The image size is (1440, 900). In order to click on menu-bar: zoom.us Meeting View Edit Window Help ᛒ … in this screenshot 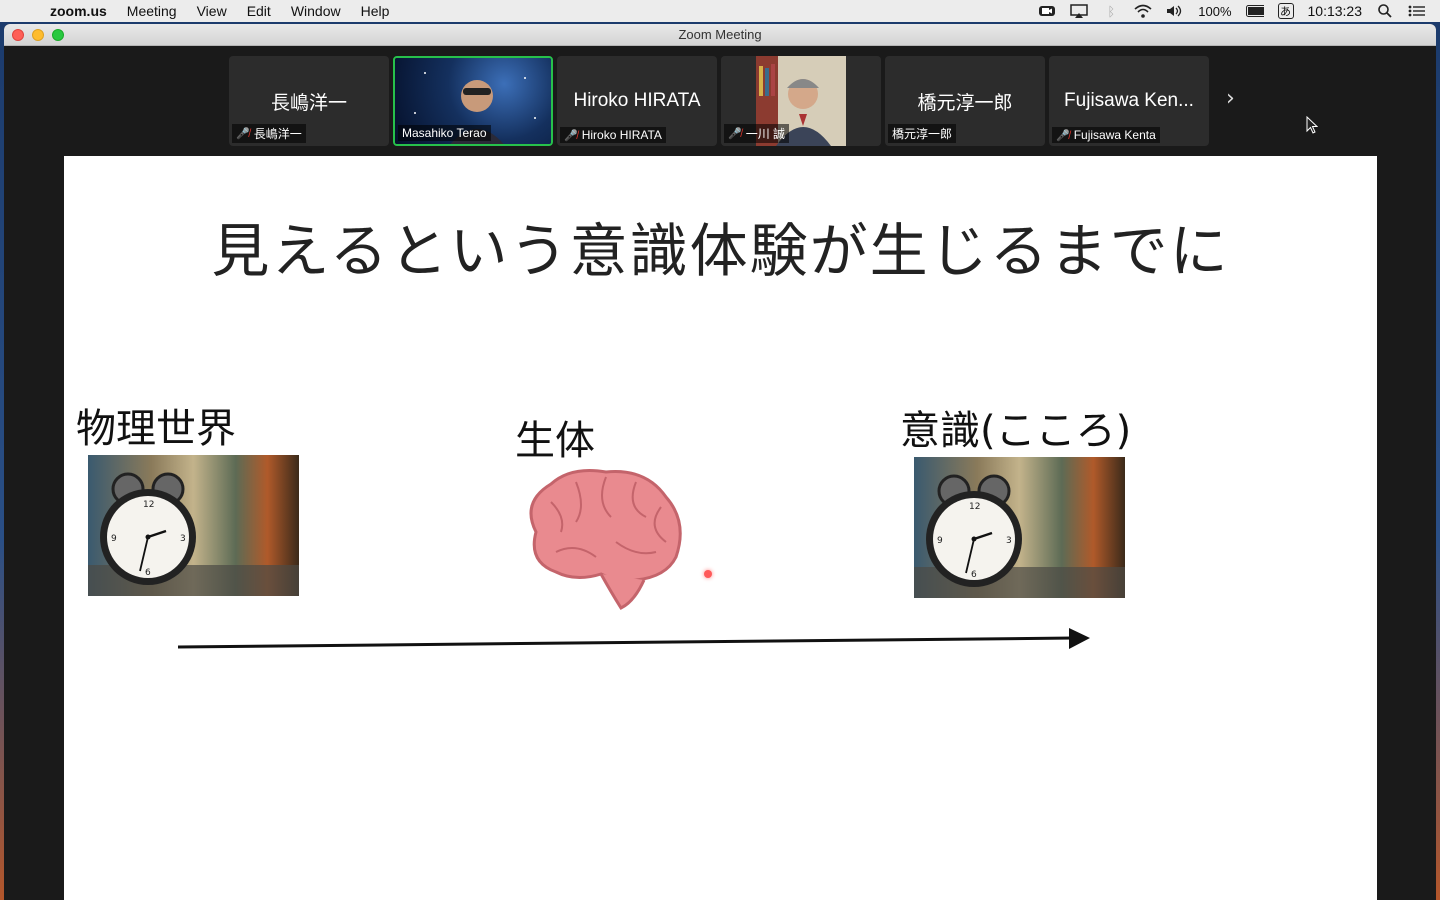, I will do `click(720, 11)`.